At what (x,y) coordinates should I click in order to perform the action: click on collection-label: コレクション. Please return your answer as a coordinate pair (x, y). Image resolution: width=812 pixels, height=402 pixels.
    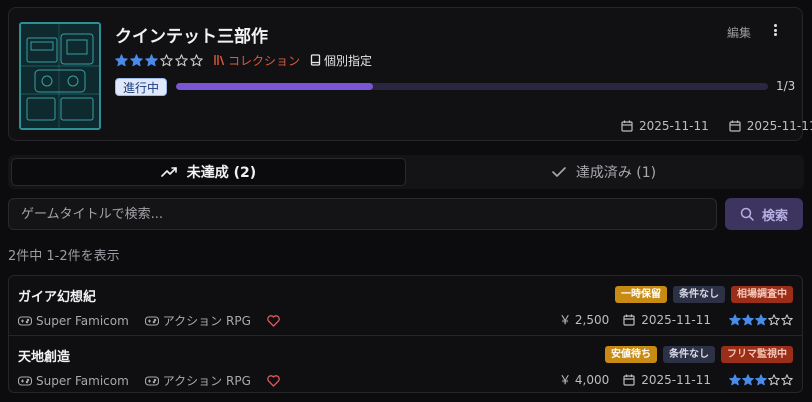
    Looking at the image, I should click on (264, 60).